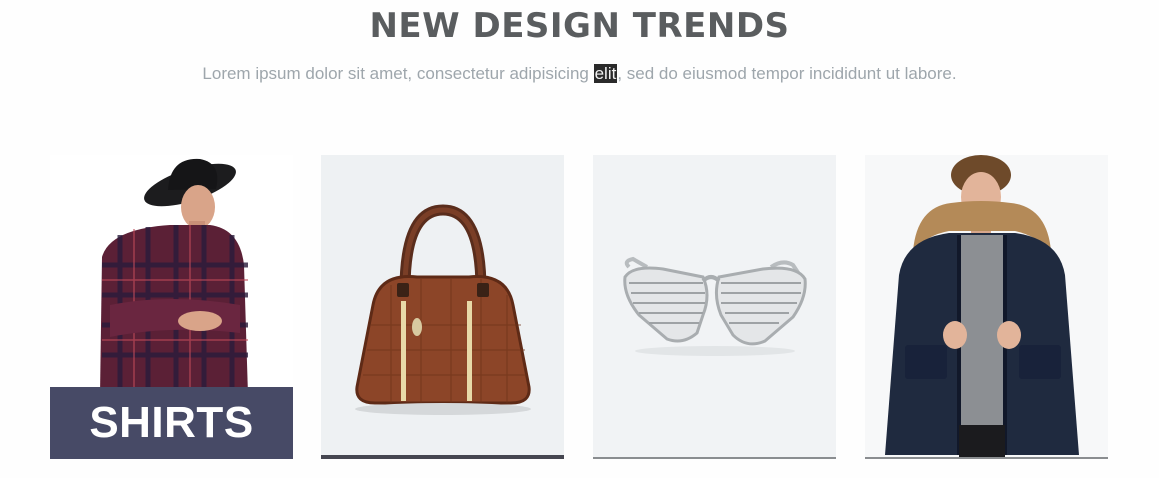 Image resolution: width=1159 pixels, height=478 pixels. I want to click on brown-leather-handbag-image, so click(443, 309).